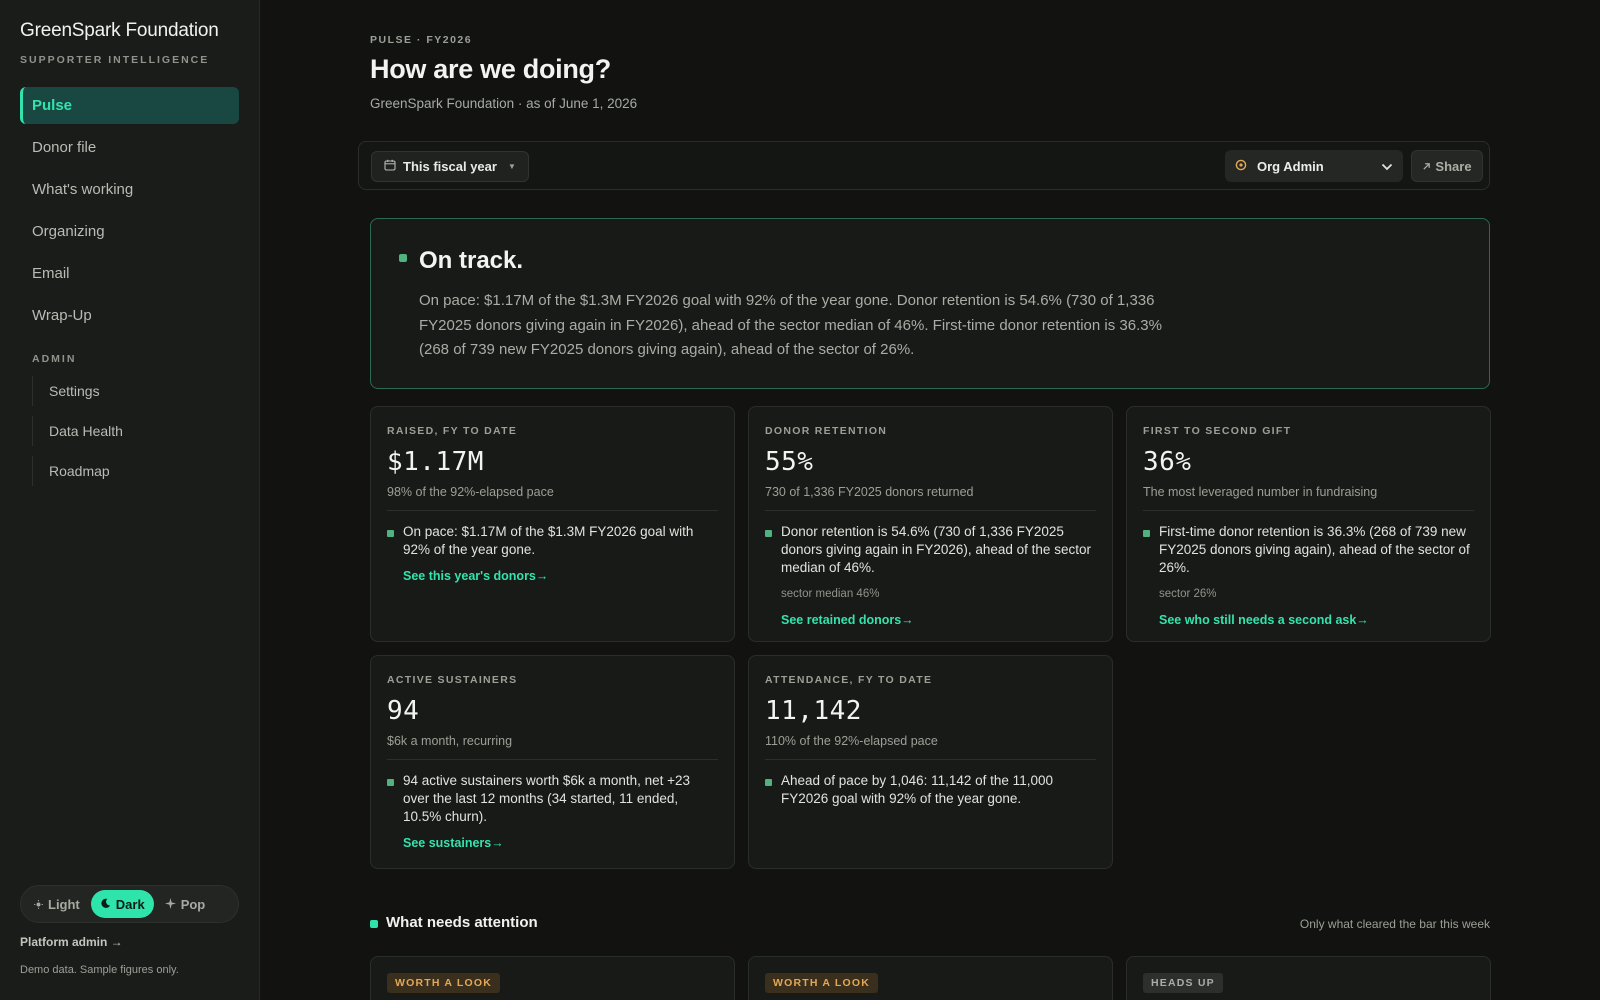  What do you see at coordinates (105, 904) in the screenshot?
I see `moon-icon` at bounding box center [105, 904].